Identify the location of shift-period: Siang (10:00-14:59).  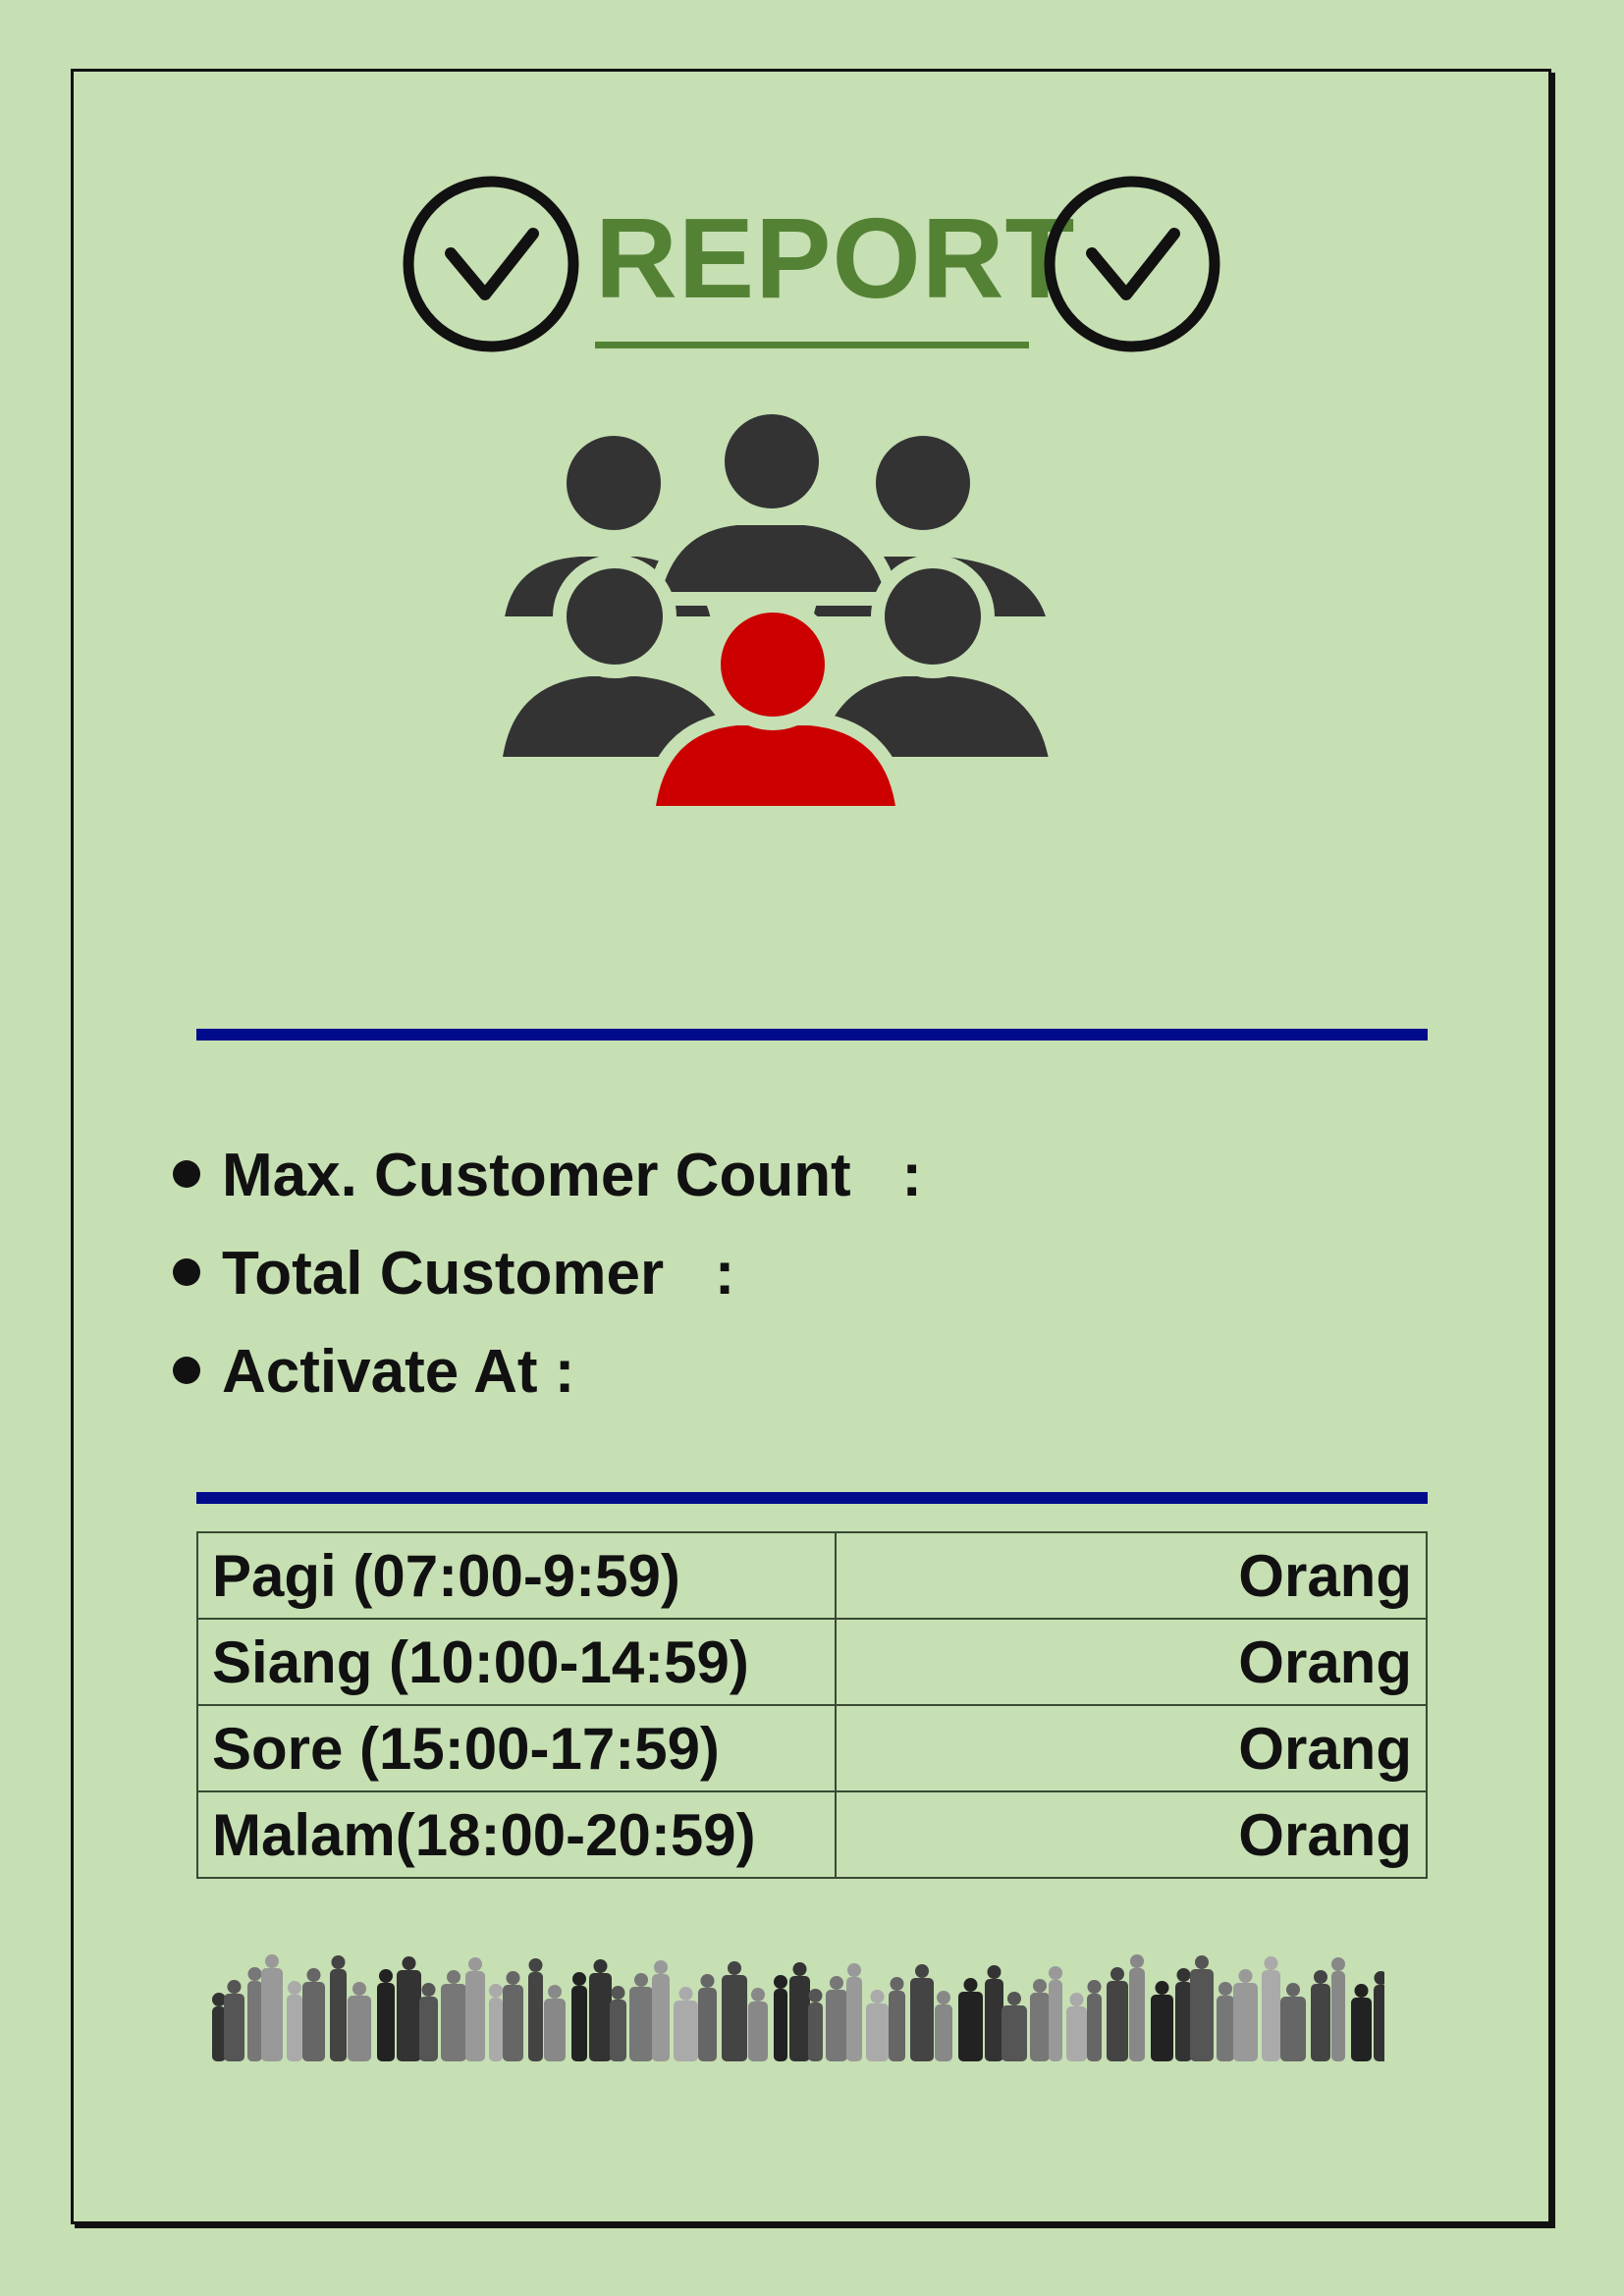
(516, 1662).